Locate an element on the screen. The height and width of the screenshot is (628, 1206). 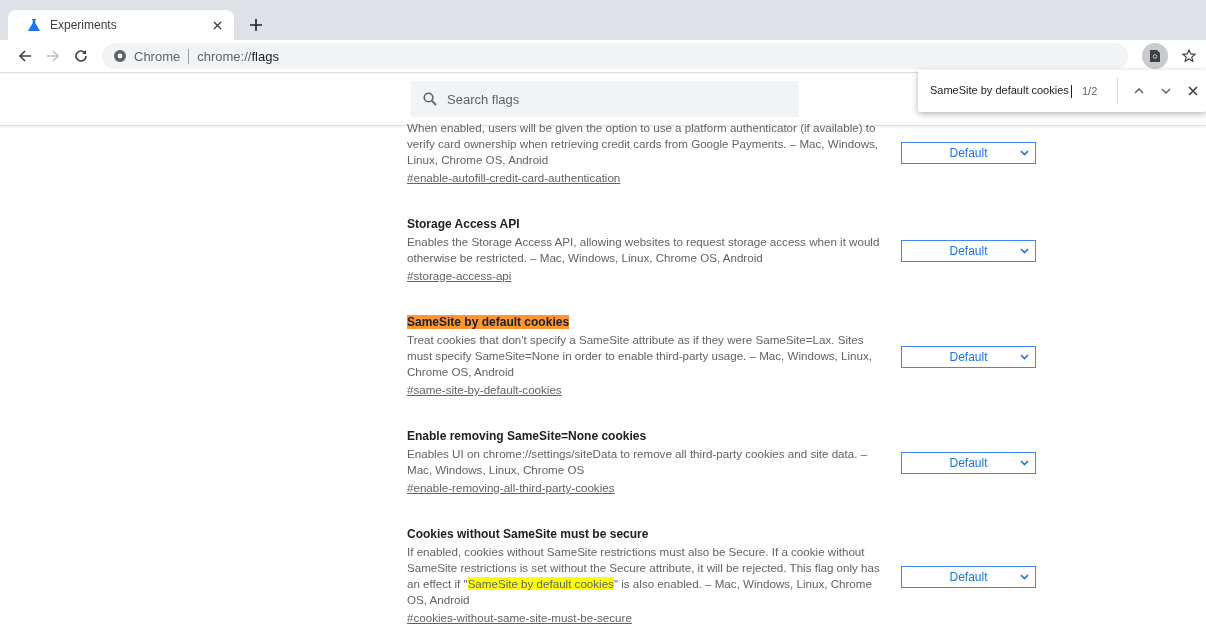
flag-description: Enables UI on chrome://settings/siteData to remove all third-party cookies and site data. – Mac, Windows, Linux, Chrome OS is located at coordinates (638, 462).